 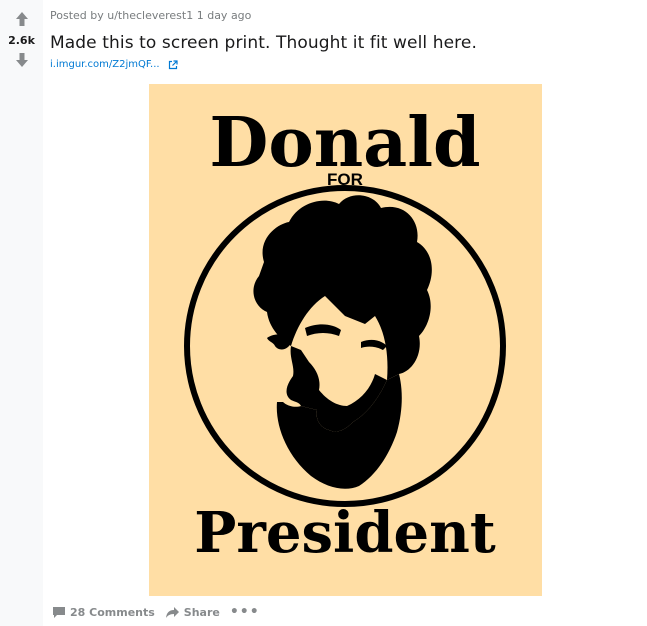 I want to click on comments-label: 28 Comments, so click(x=112, y=612).